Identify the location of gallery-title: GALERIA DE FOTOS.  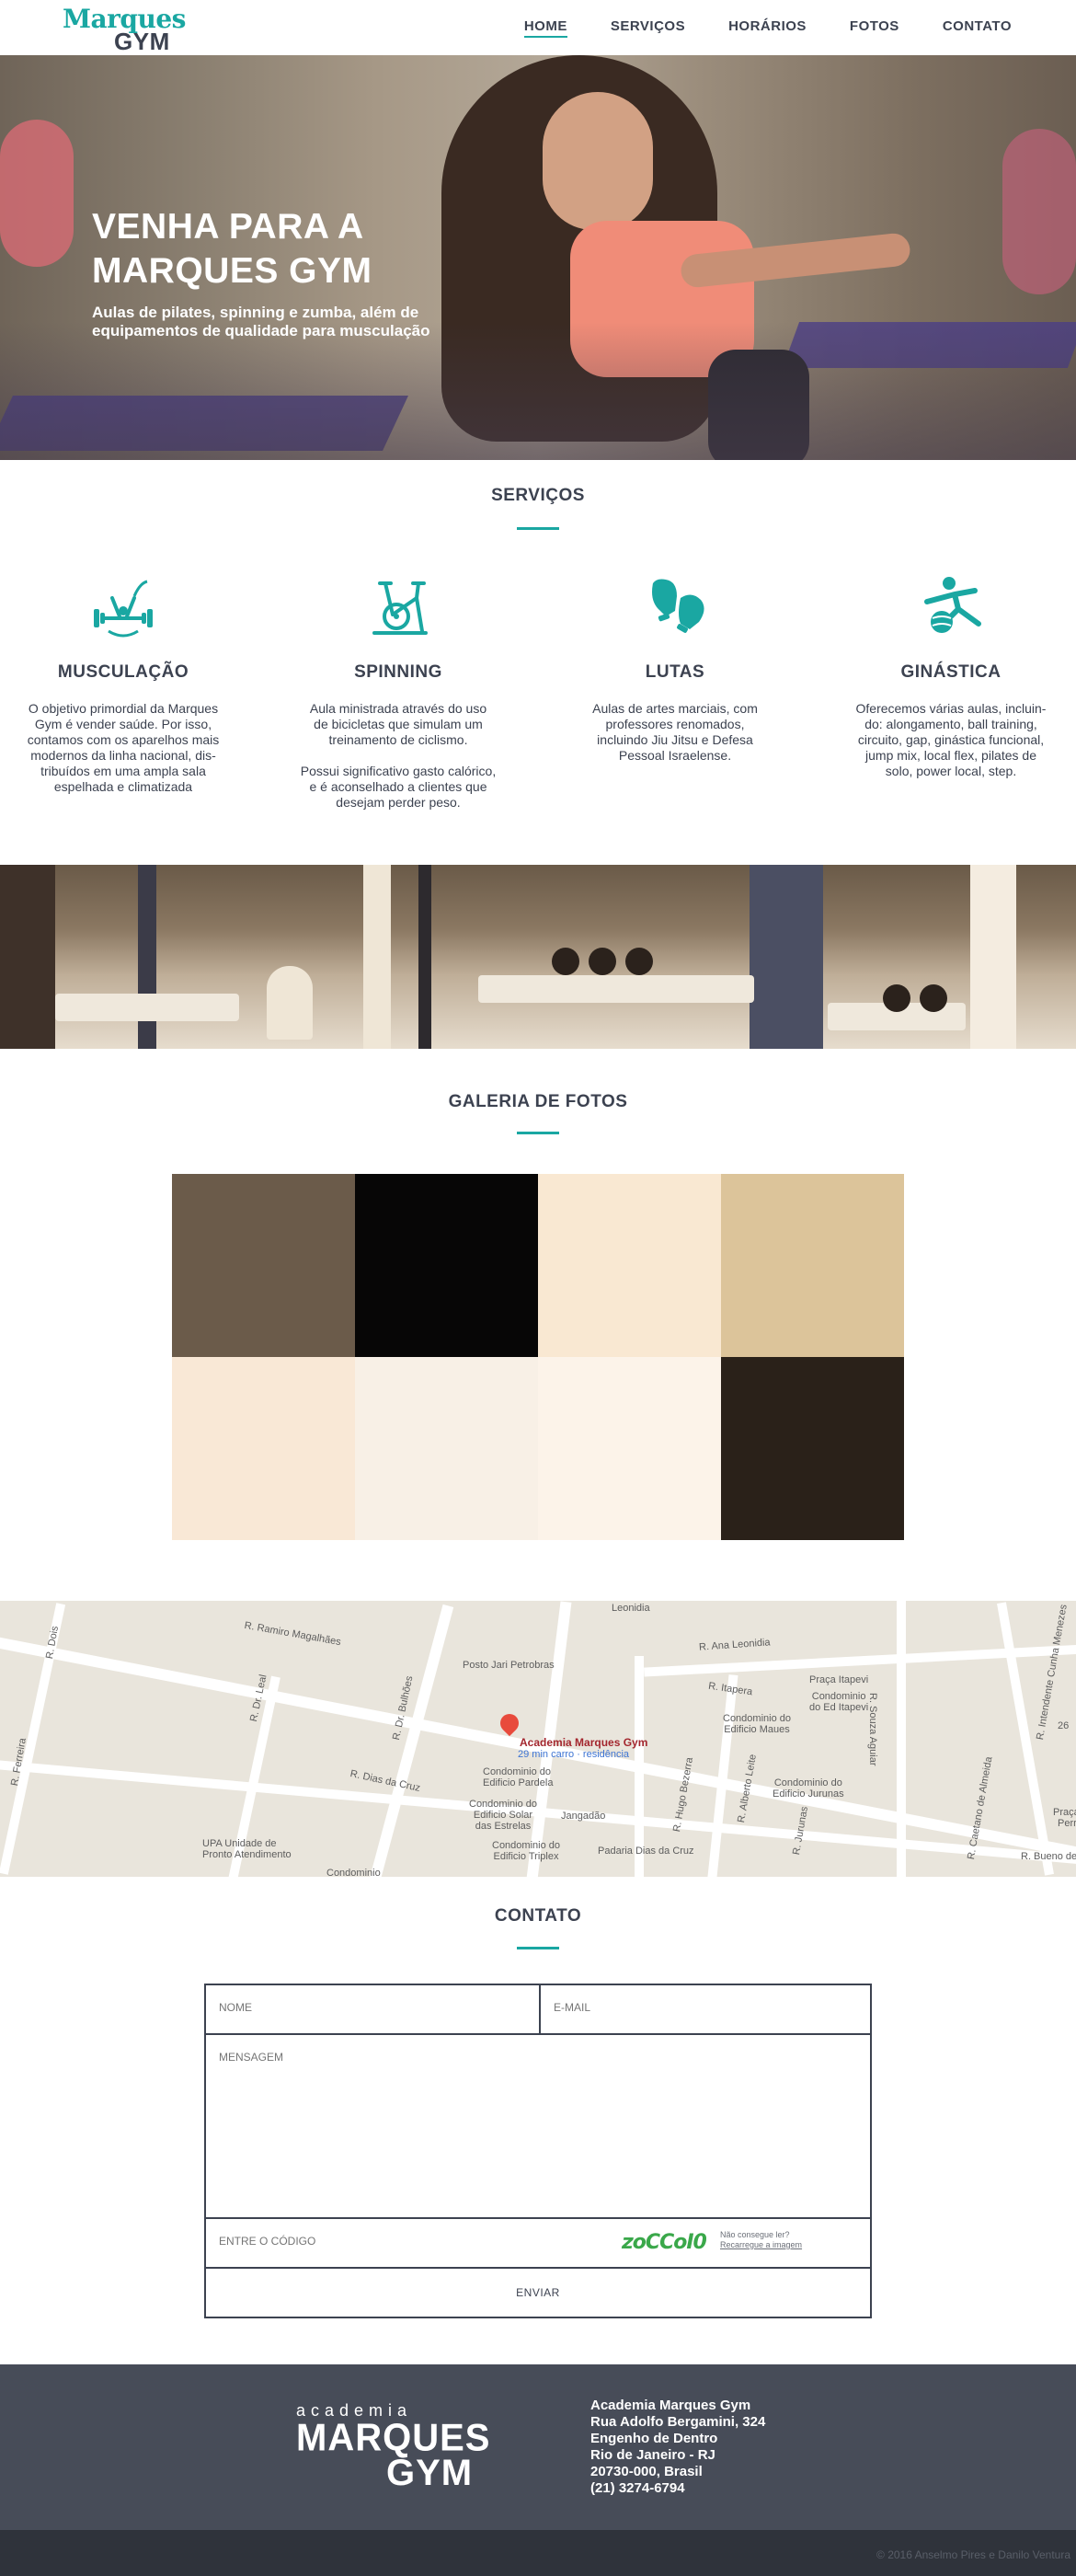
(538, 1101).